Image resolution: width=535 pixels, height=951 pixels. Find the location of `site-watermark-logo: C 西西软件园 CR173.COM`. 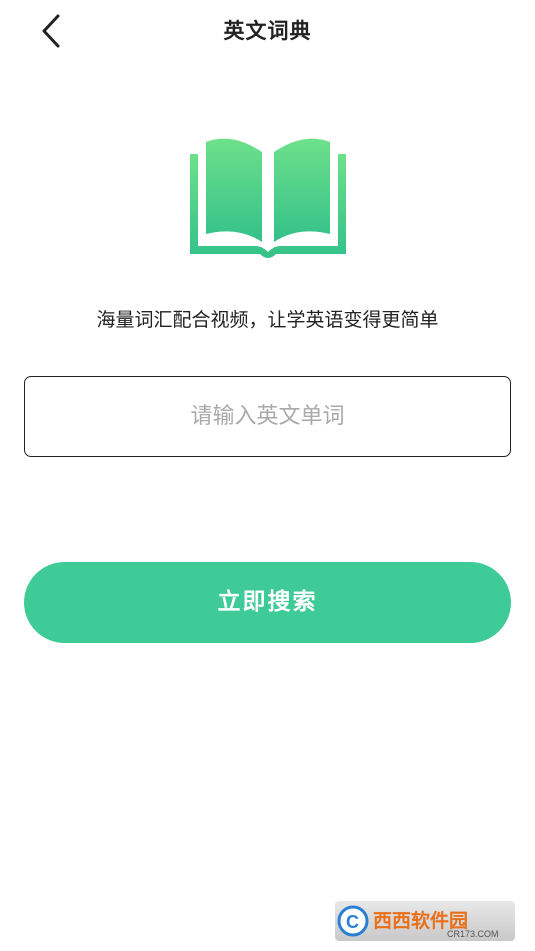

site-watermark-logo: C 西西软件园 CR173.COM is located at coordinates (425, 921).